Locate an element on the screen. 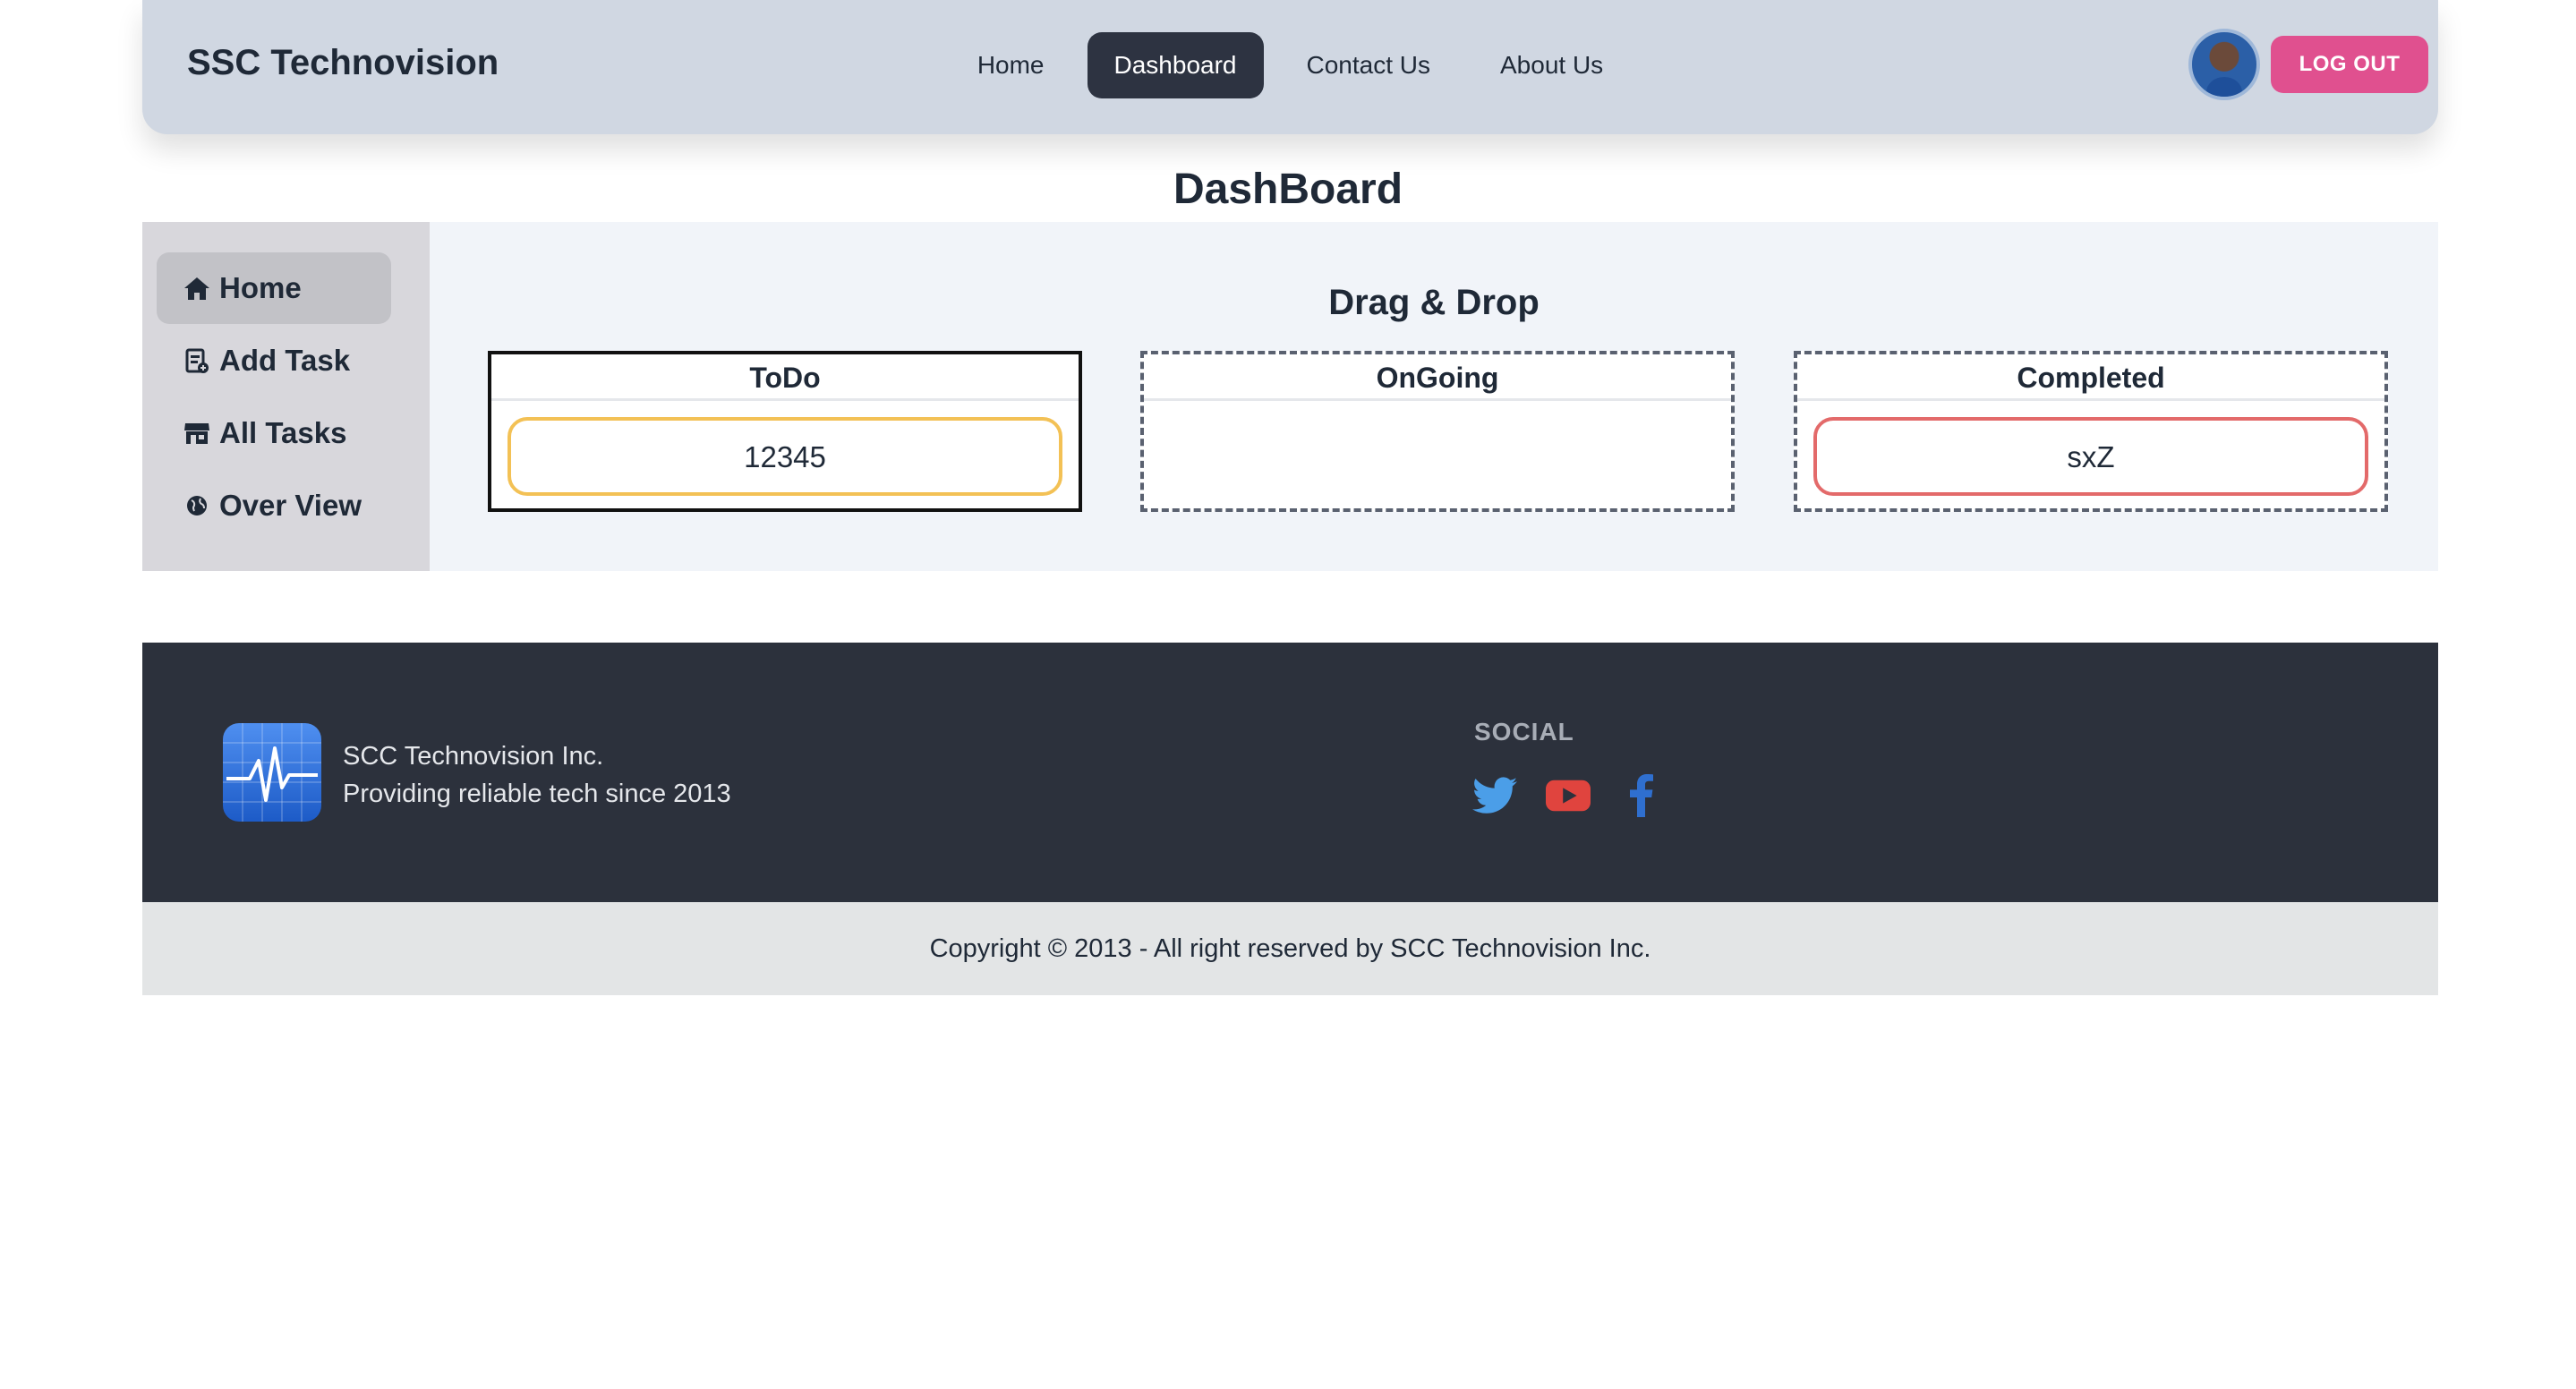 This screenshot has height=1389, width=2576. sidebar-item-over-view: Over View is located at coordinates (274, 505).